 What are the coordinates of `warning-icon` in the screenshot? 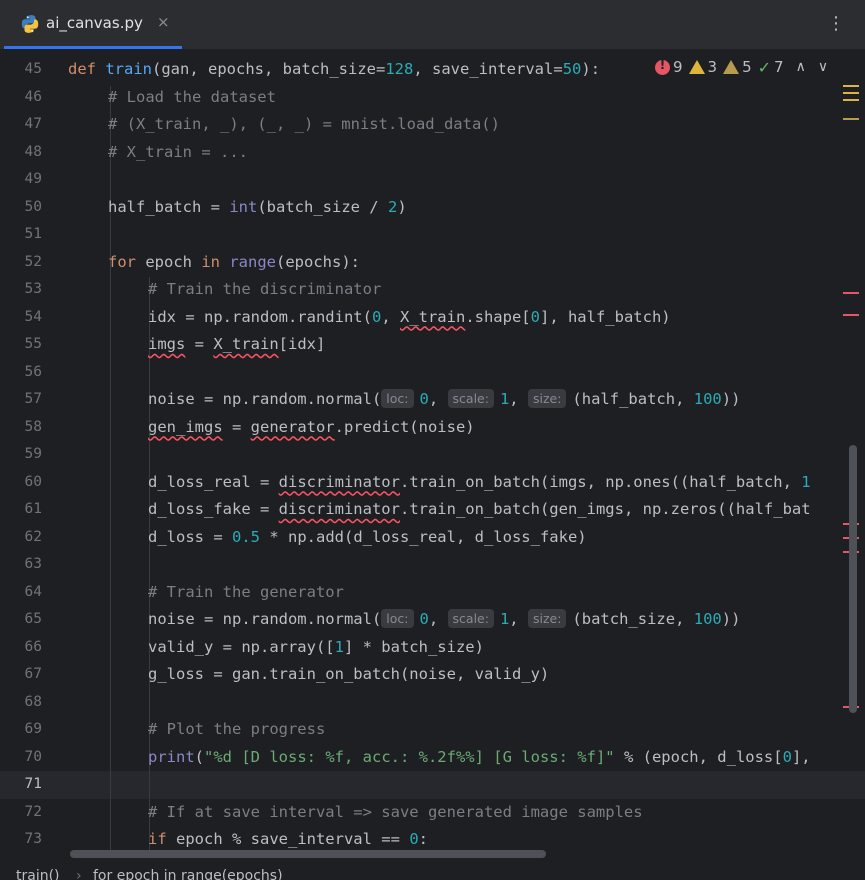 It's located at (696, 67).